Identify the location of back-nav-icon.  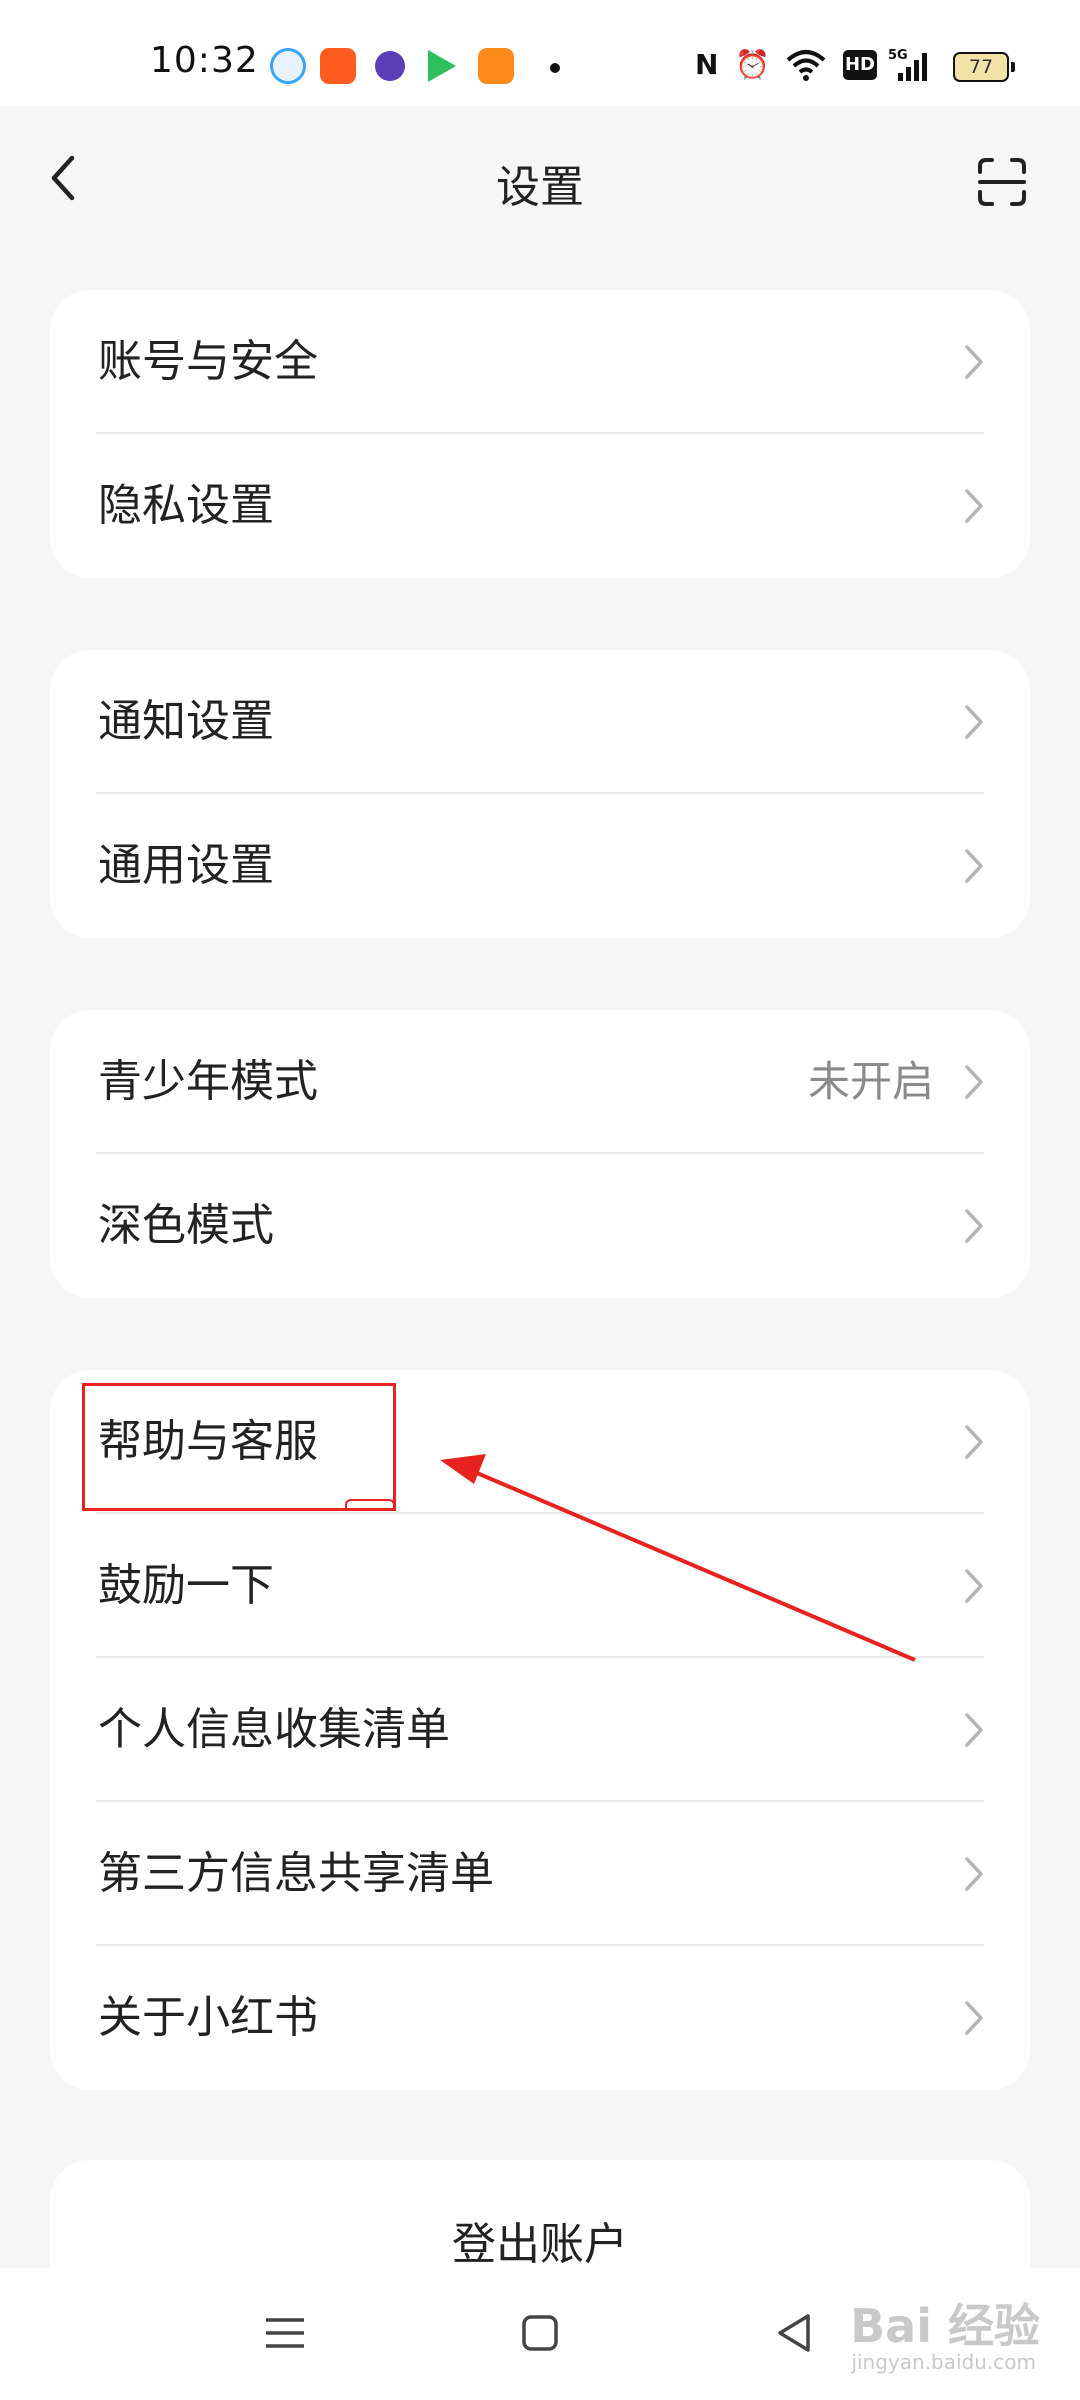
(795, 2333).